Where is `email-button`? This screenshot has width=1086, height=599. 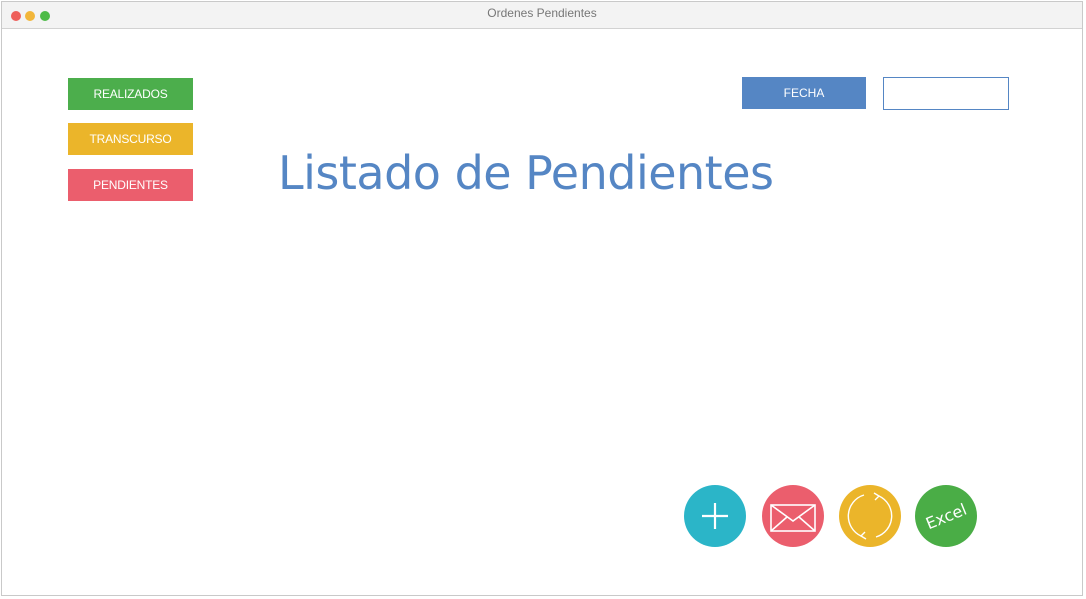 email-button is located at coordinates (793, 516).